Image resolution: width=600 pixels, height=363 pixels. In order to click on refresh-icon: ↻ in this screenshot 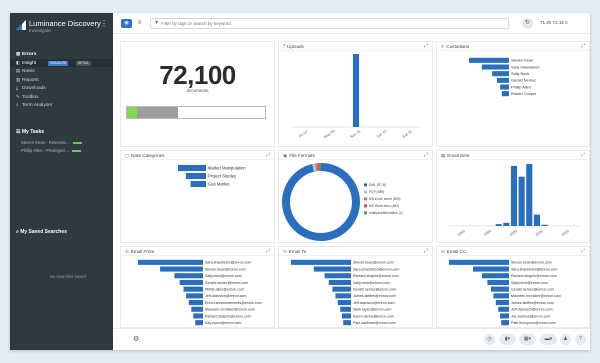, I will do `click(527, 23)`.